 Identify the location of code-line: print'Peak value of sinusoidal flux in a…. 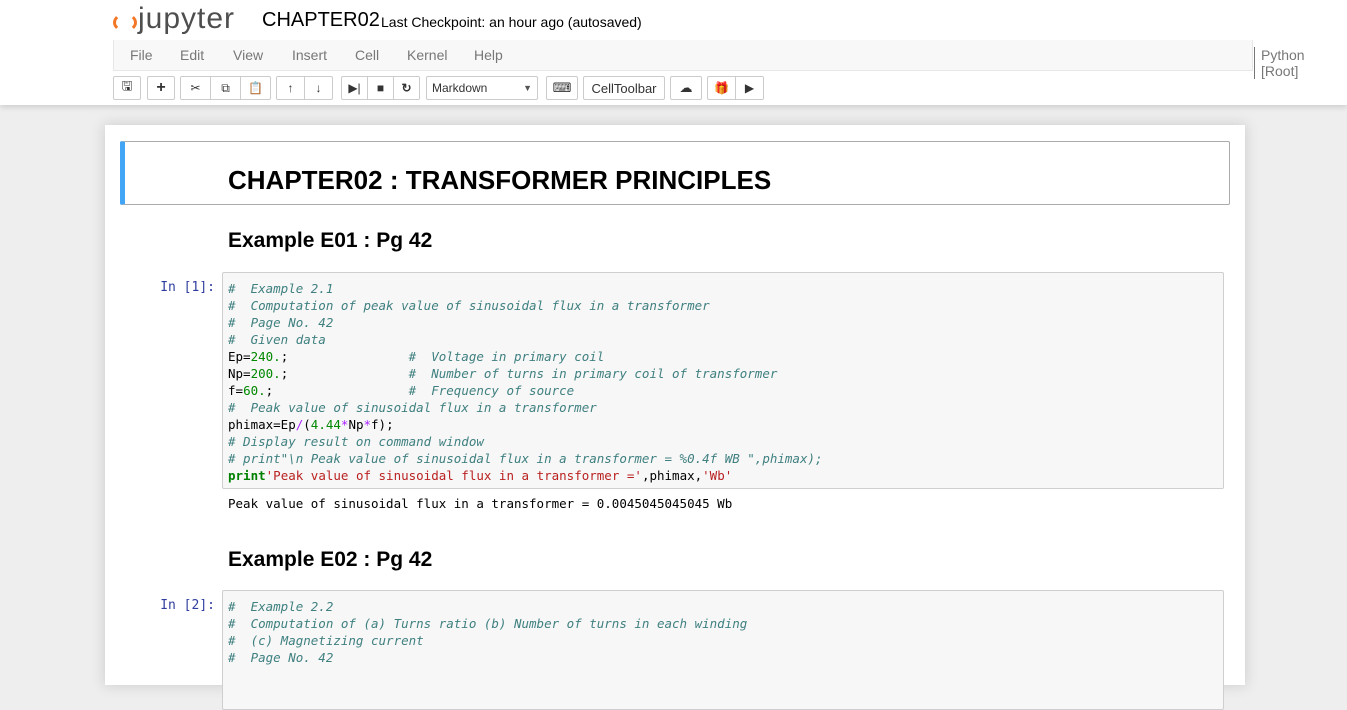
(723, 475).